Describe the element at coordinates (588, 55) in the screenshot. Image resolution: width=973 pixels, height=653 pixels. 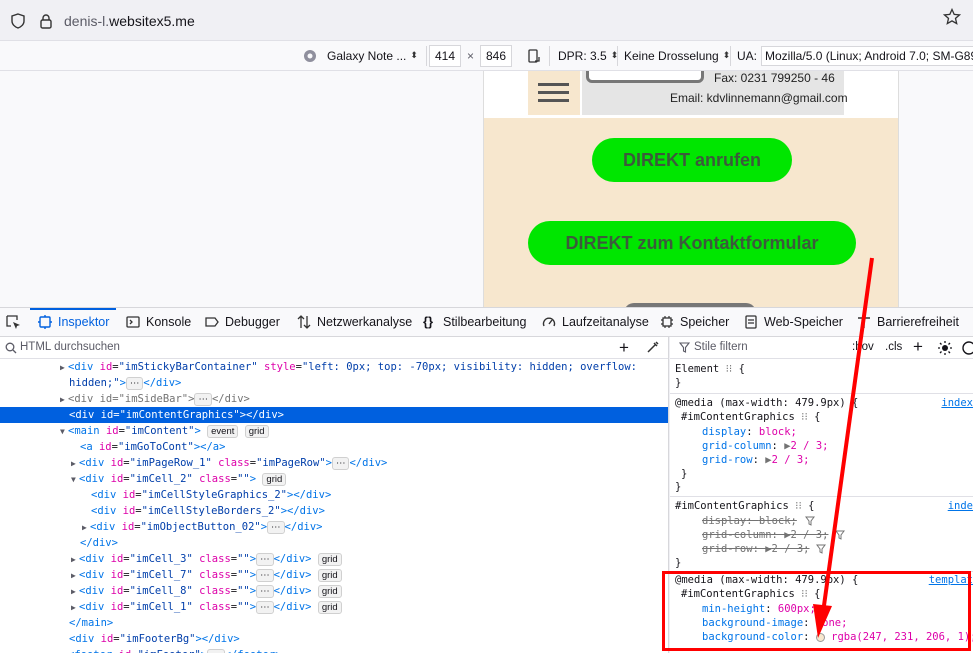
I see `dpr-selector: DPR: 3.5 ⬍` at that location.